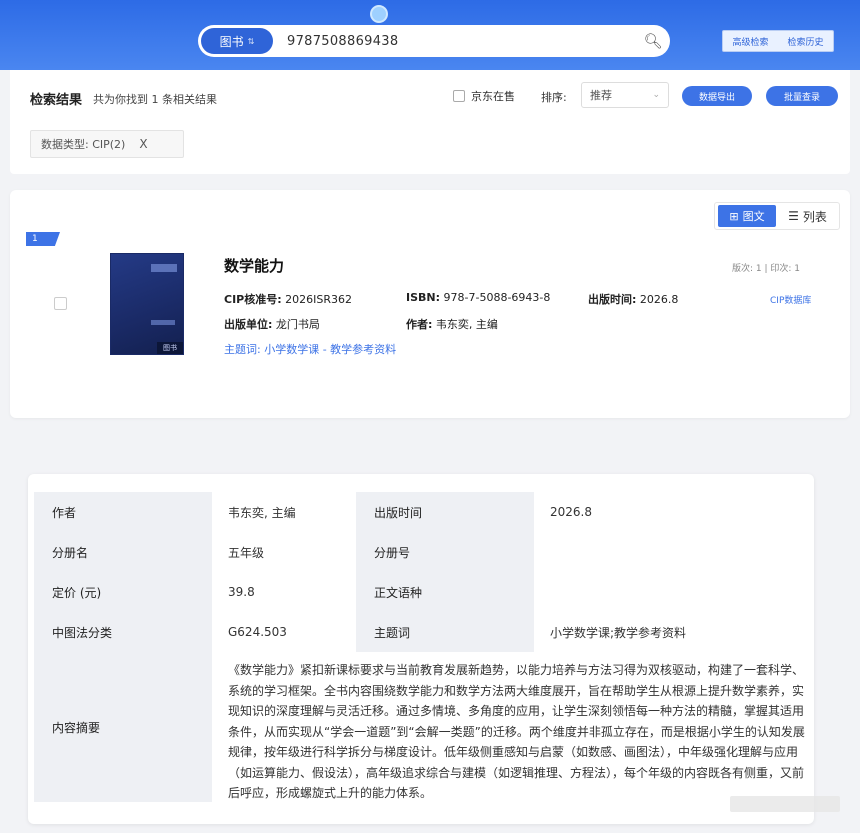  Describe the element at coordinates (123, 632) in the screenshot. I see `detail-key: 中图法分类` at that location.